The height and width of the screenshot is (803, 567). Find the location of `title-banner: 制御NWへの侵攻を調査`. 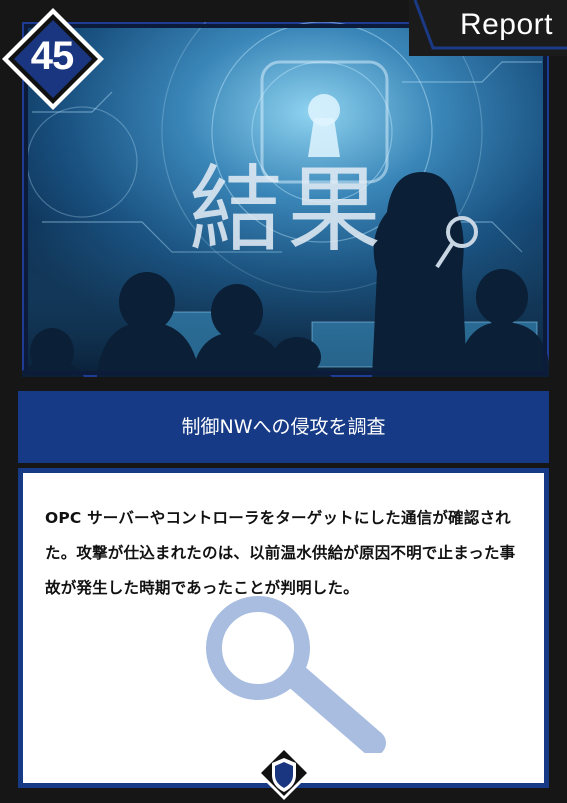

title-banner: 制御NWへの侵攻を調査 is located at coordinates (283, 427).